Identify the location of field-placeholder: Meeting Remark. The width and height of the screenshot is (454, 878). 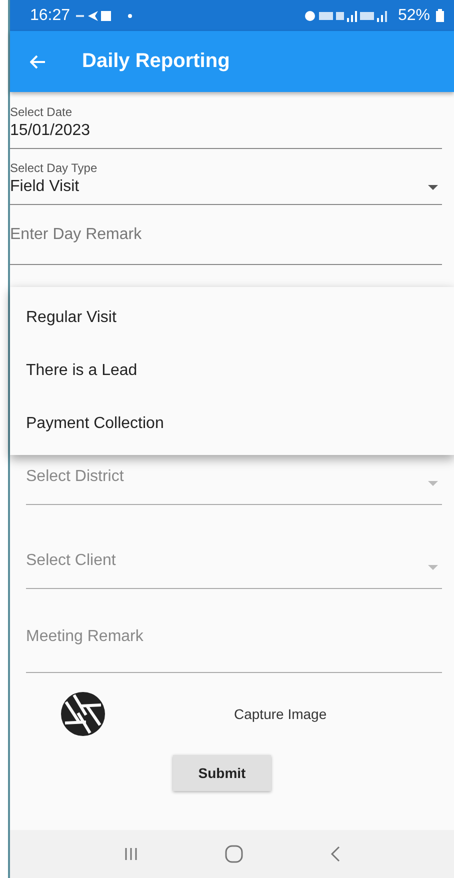
(85, 637).